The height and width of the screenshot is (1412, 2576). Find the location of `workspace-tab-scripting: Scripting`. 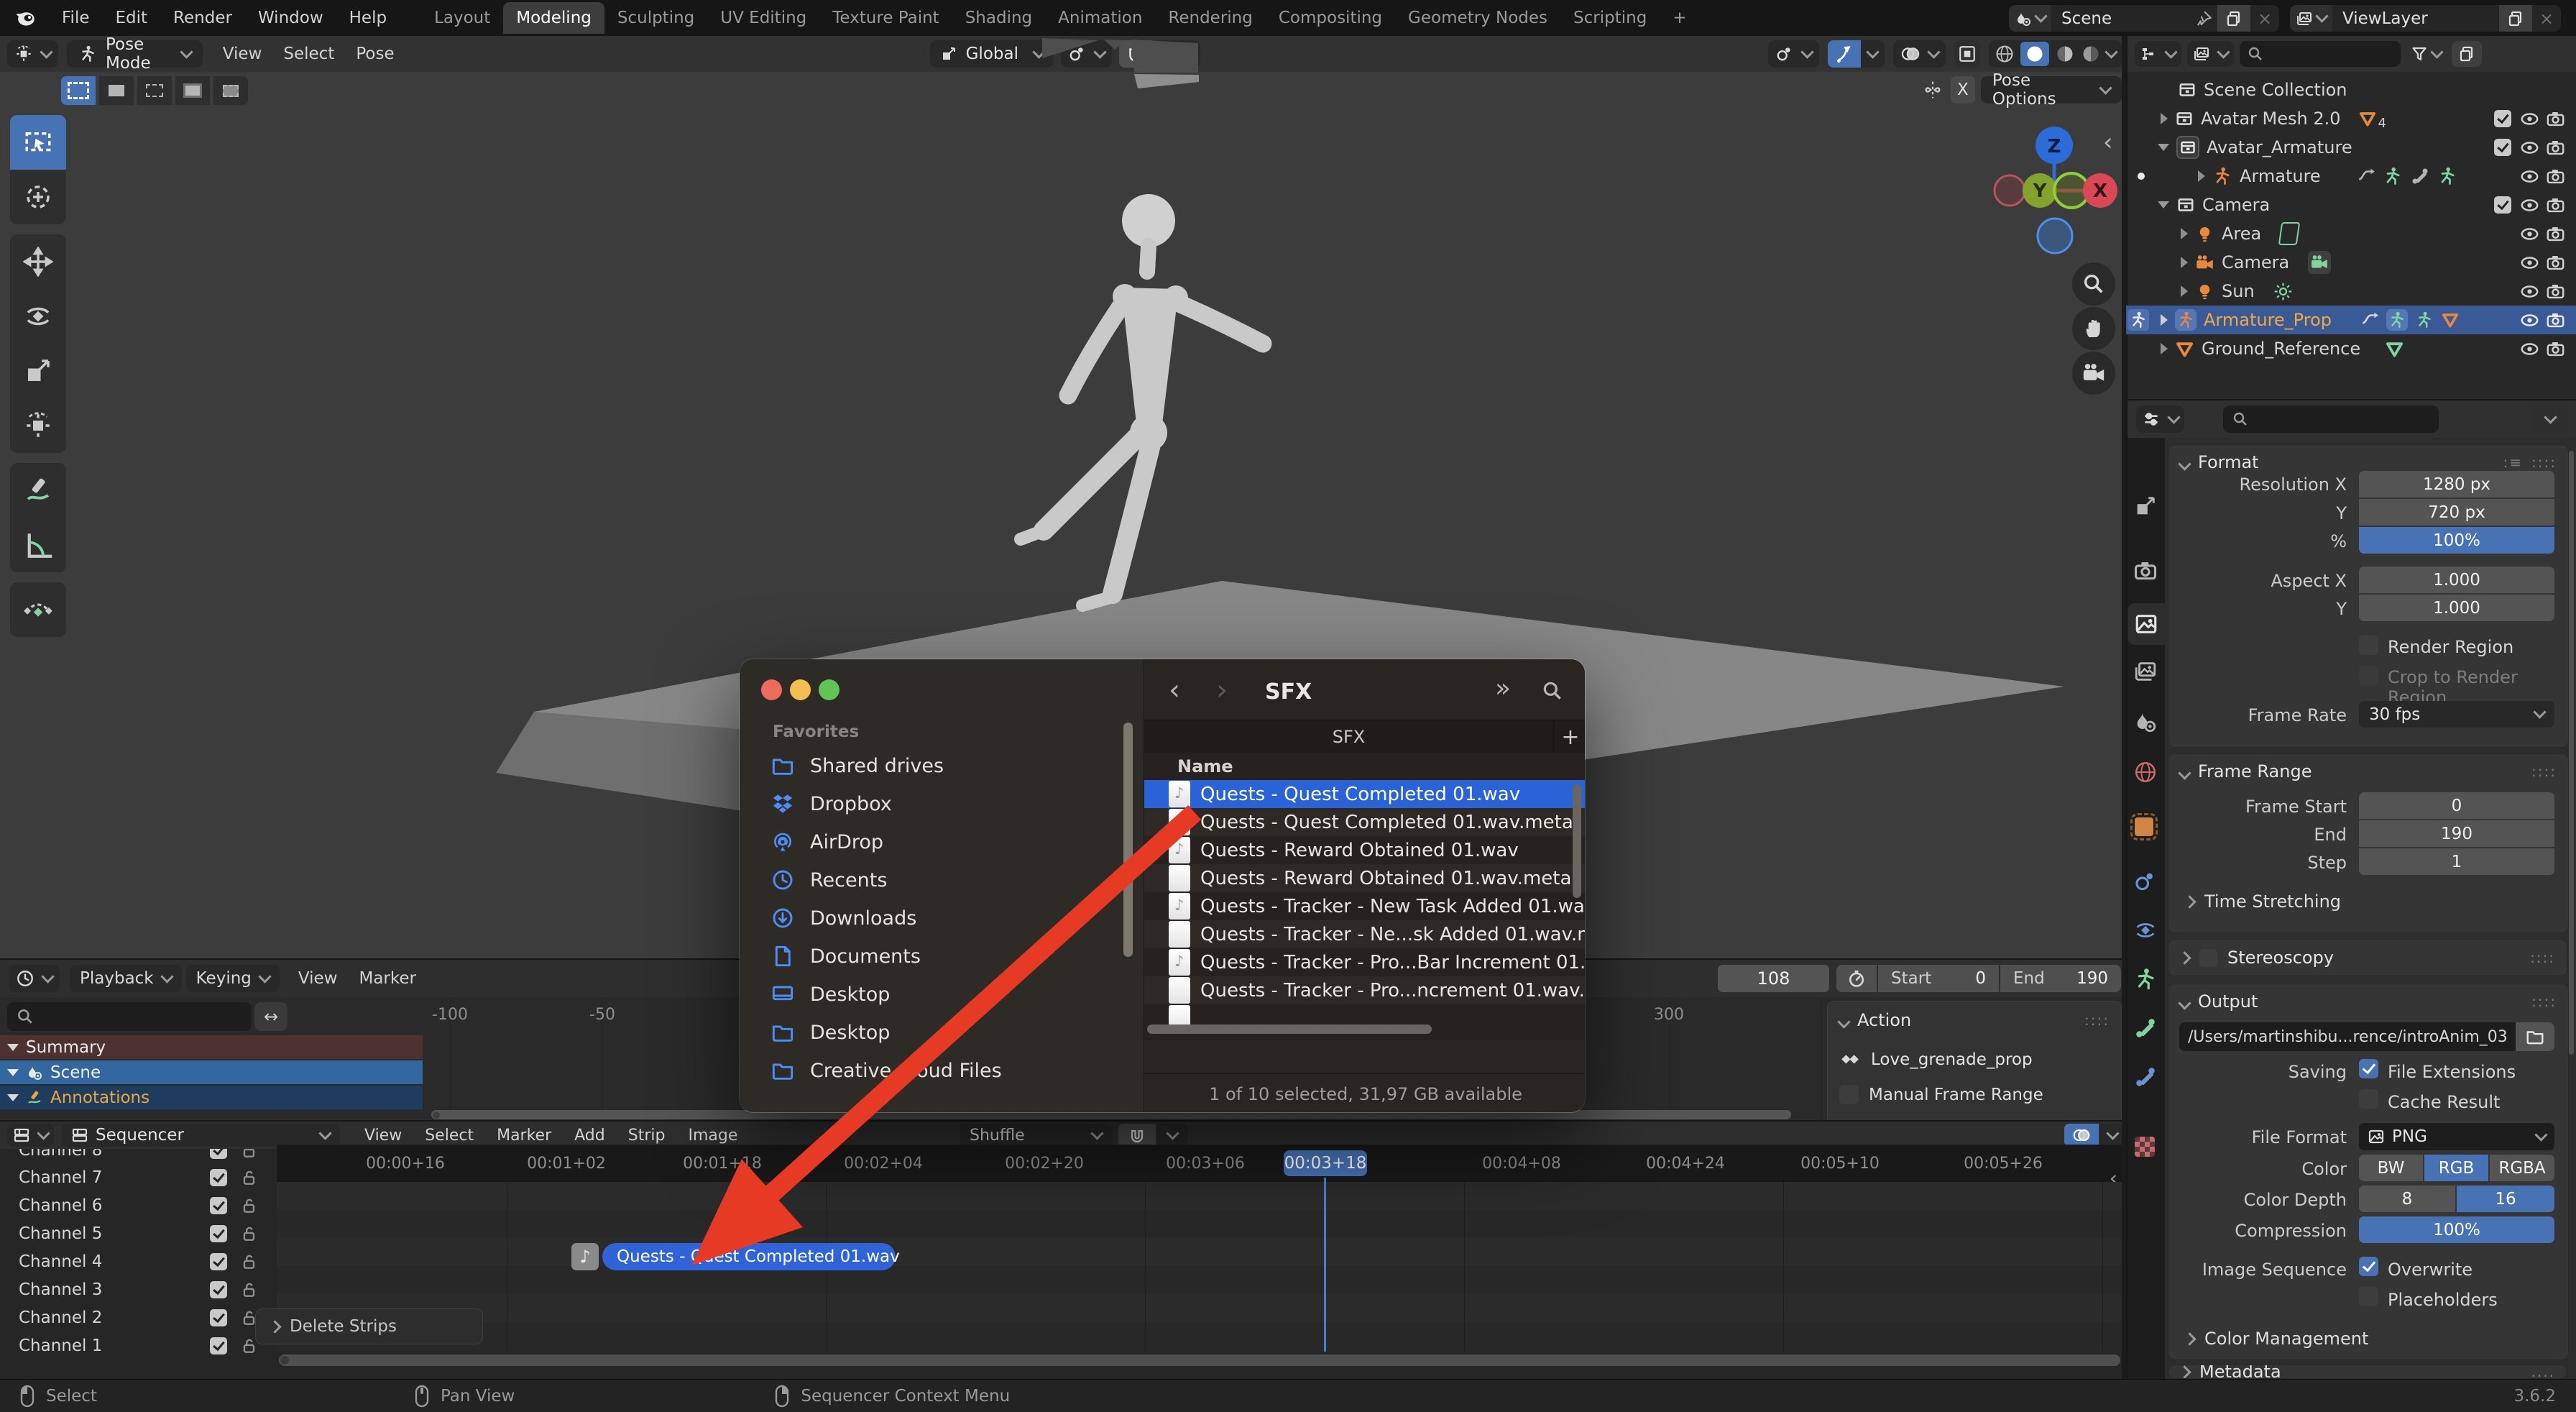

workspace-tab-scripting: Scripting is located at coordinates (1610, 18).